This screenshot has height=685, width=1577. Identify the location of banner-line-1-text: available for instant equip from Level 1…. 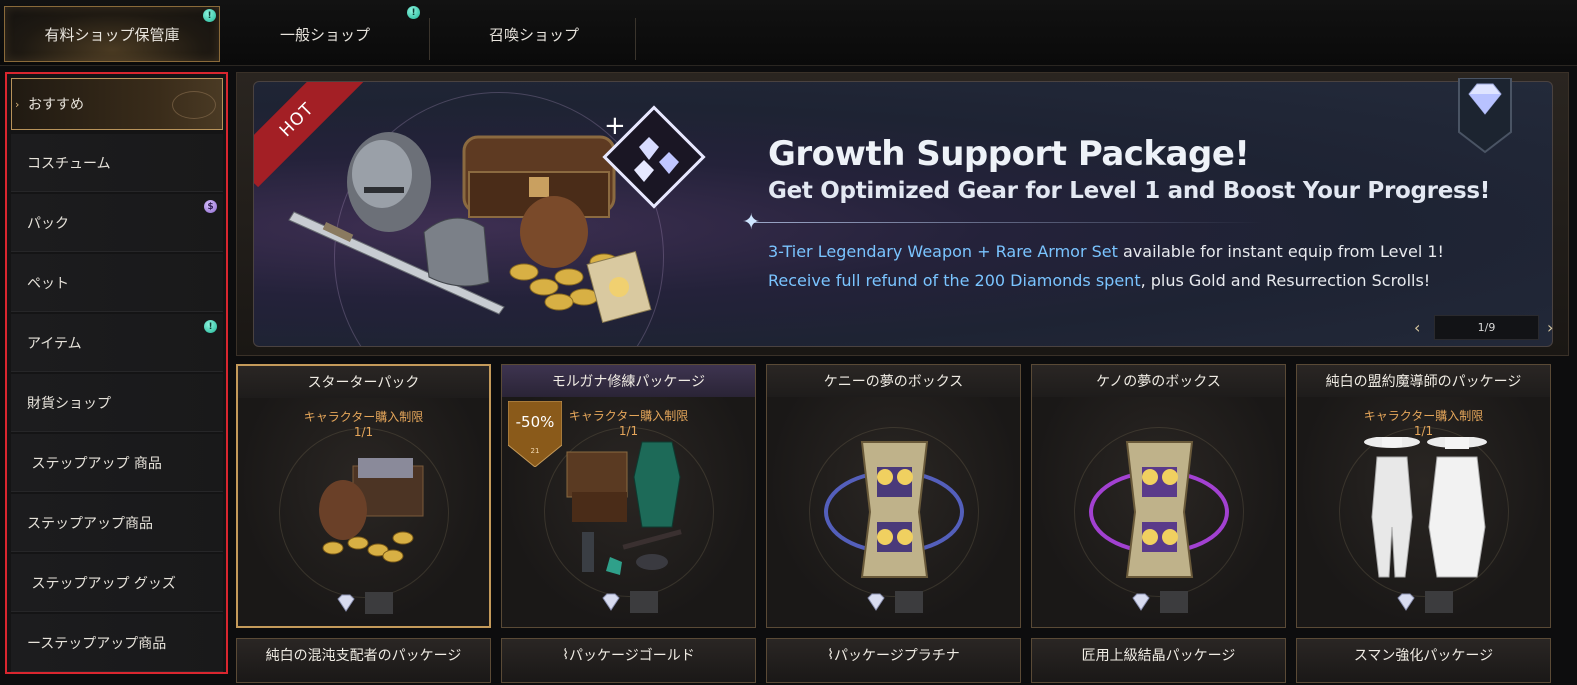
(1280, 251).